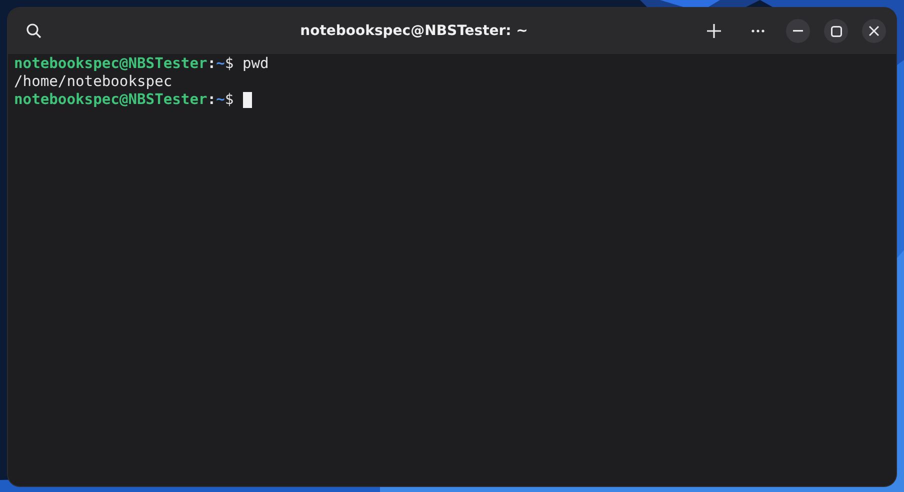 Image resolution: width=904 pixels, height=492 pixels. I want to click on maximize-button, so click(836, 31).